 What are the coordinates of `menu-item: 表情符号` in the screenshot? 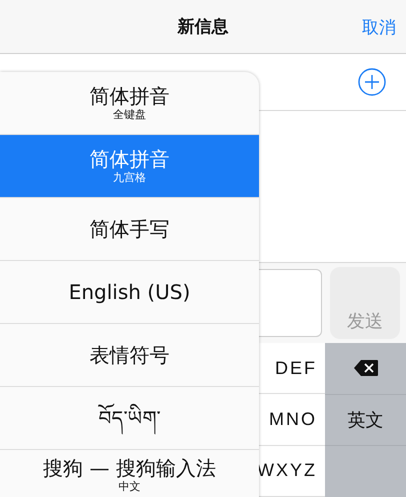 It's located at (129, 355).